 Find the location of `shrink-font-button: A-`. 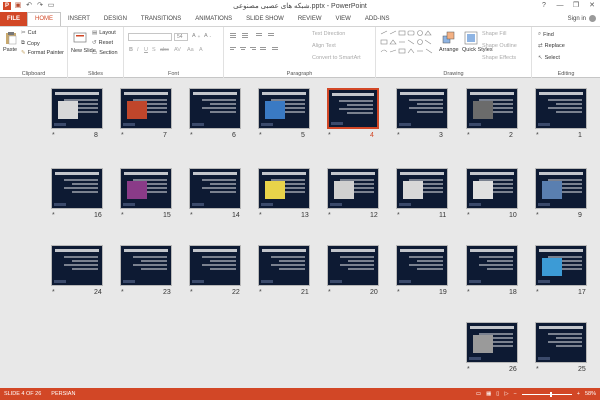

shrink-font-button: A- is located at coordinates (207, 36).